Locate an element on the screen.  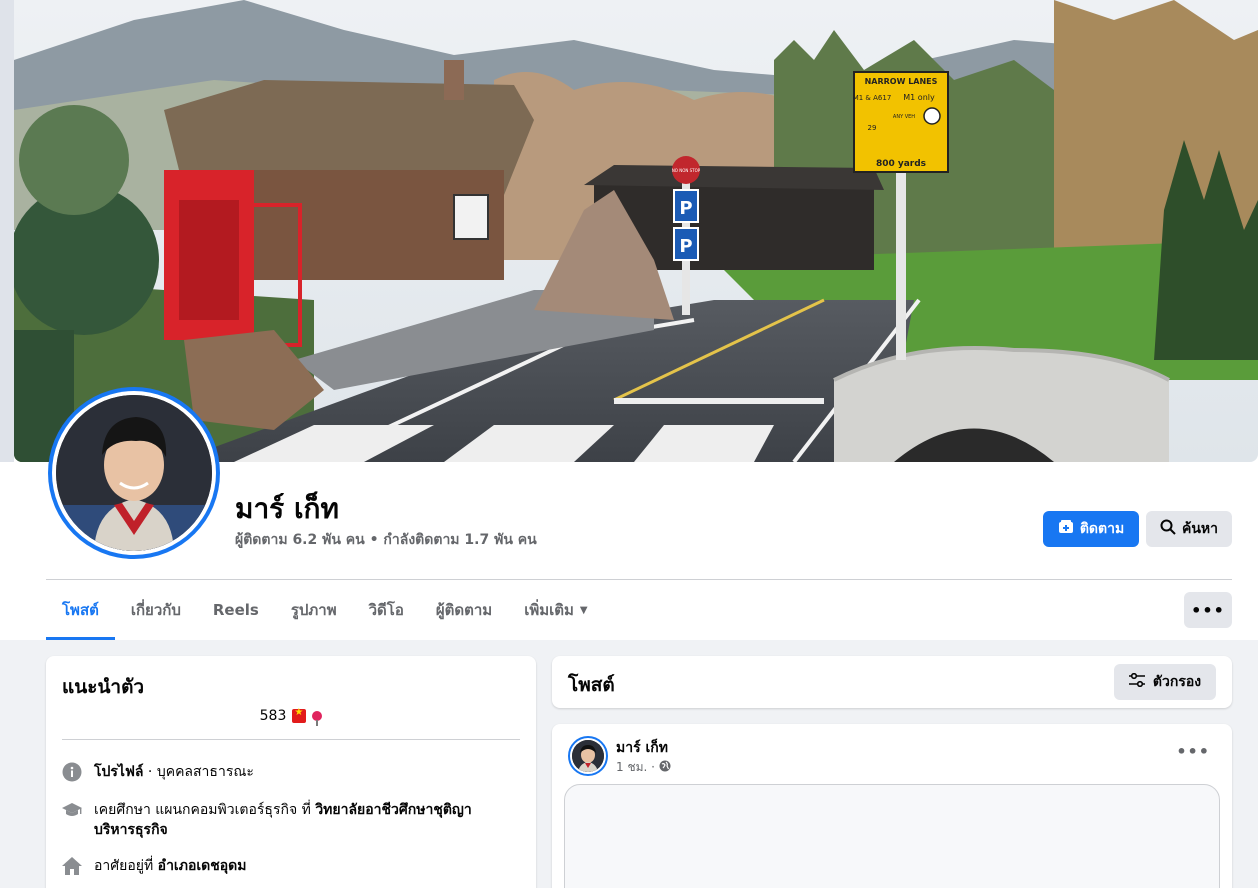
search-button-label: ค้นหา is located at coordinates (1200, 529).